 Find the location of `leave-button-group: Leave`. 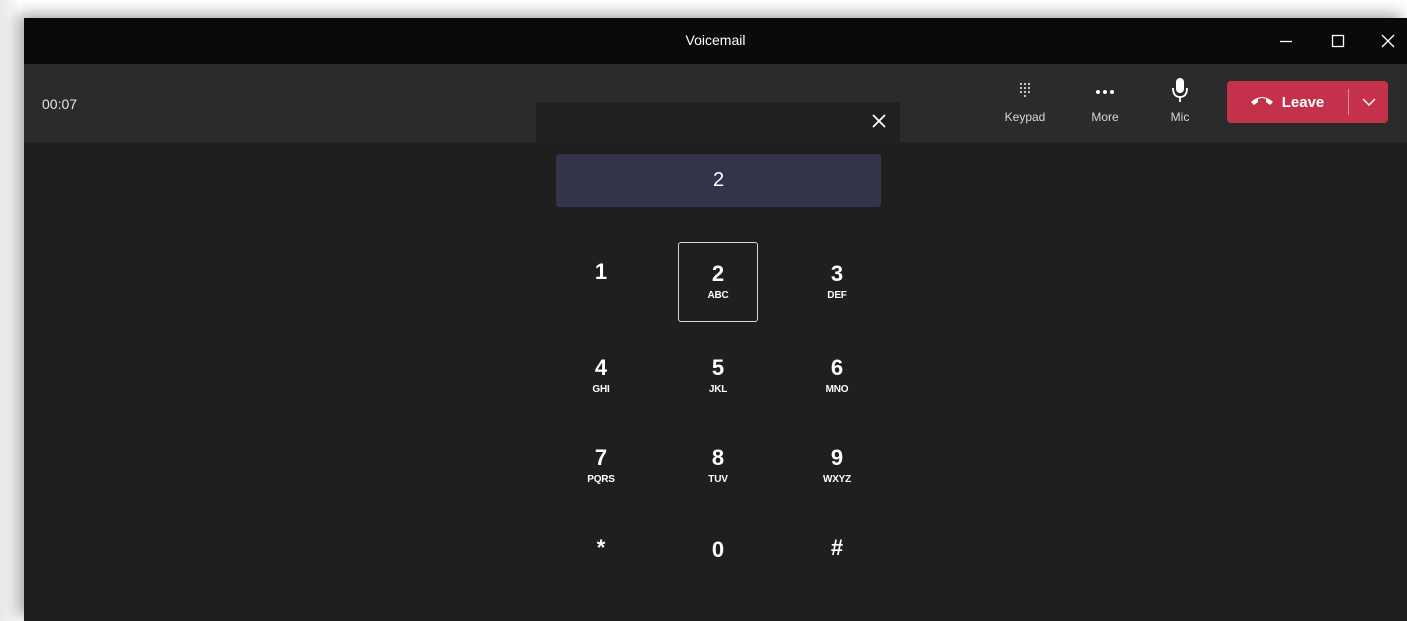

leave-button-group: Leave is located at coordinates (1307, 102).